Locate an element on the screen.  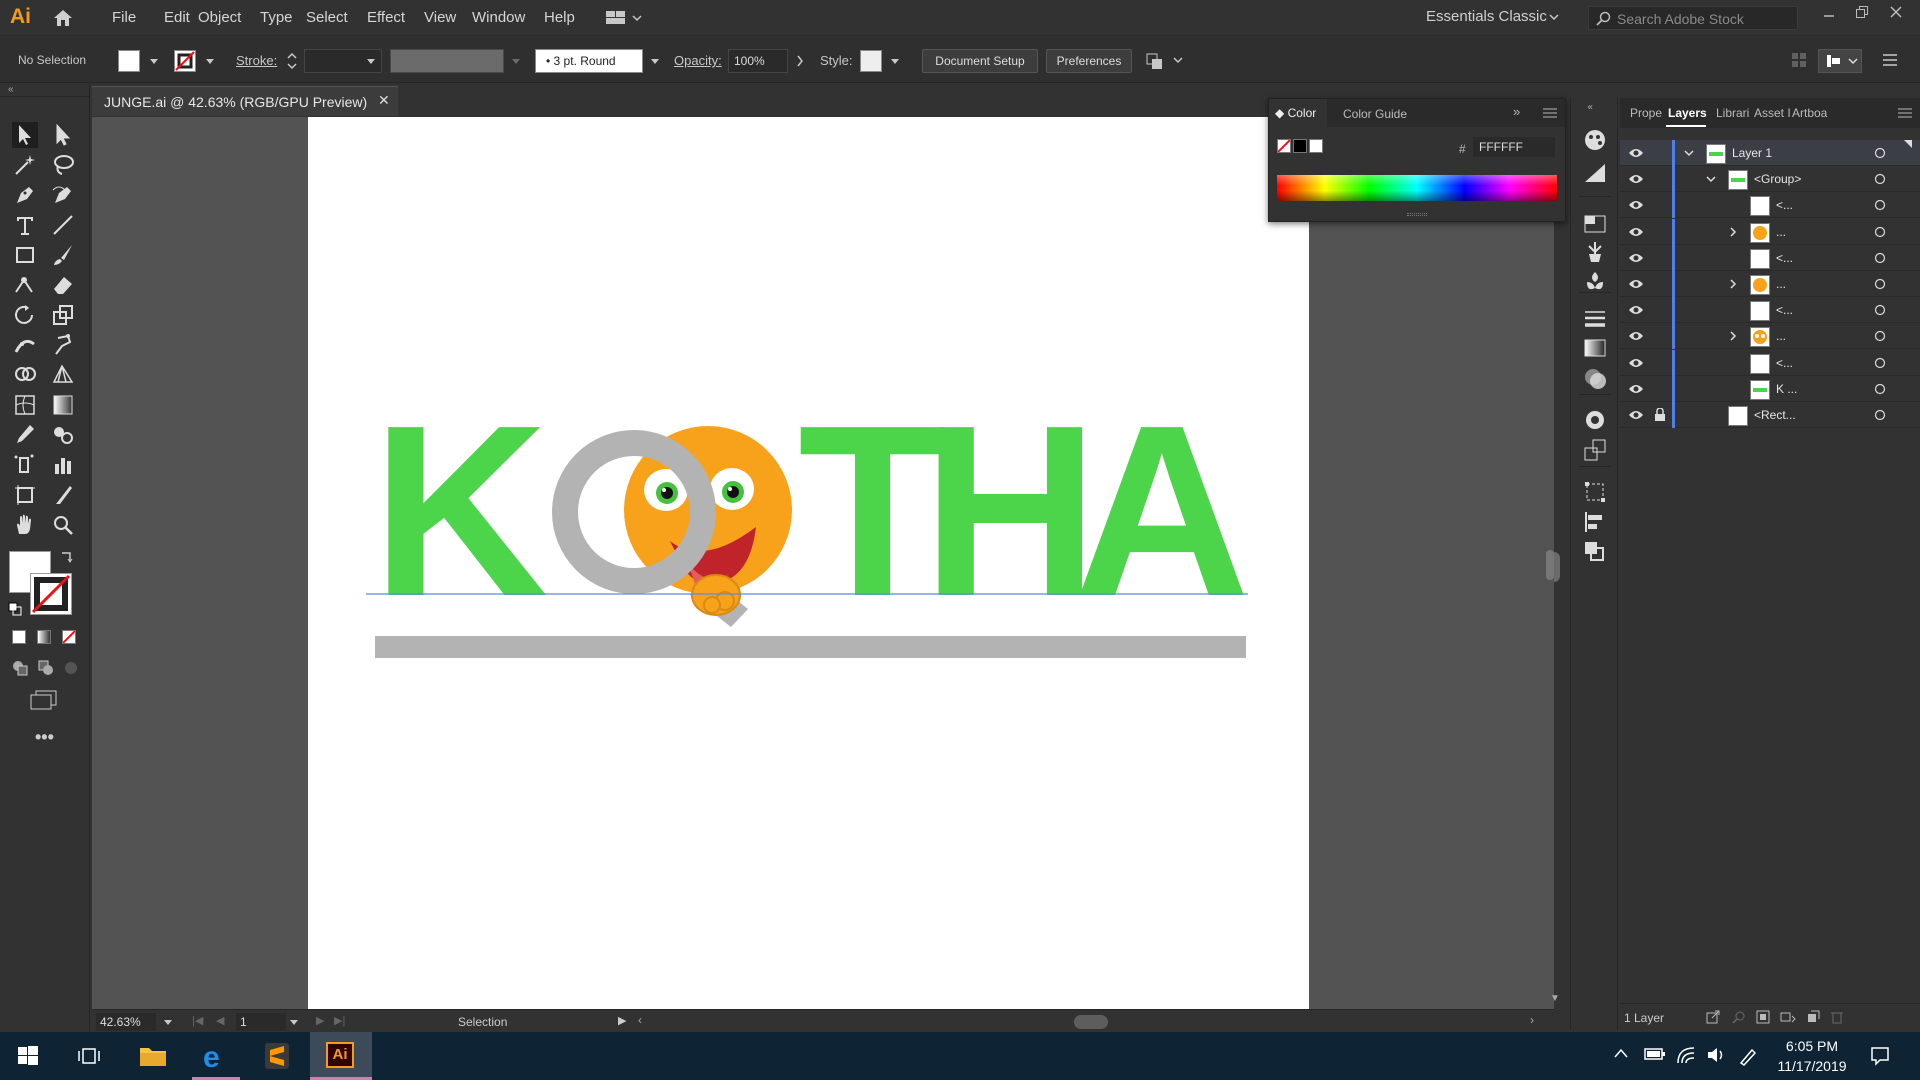
mesh-tool-icon is located at coordinates (25, 405).